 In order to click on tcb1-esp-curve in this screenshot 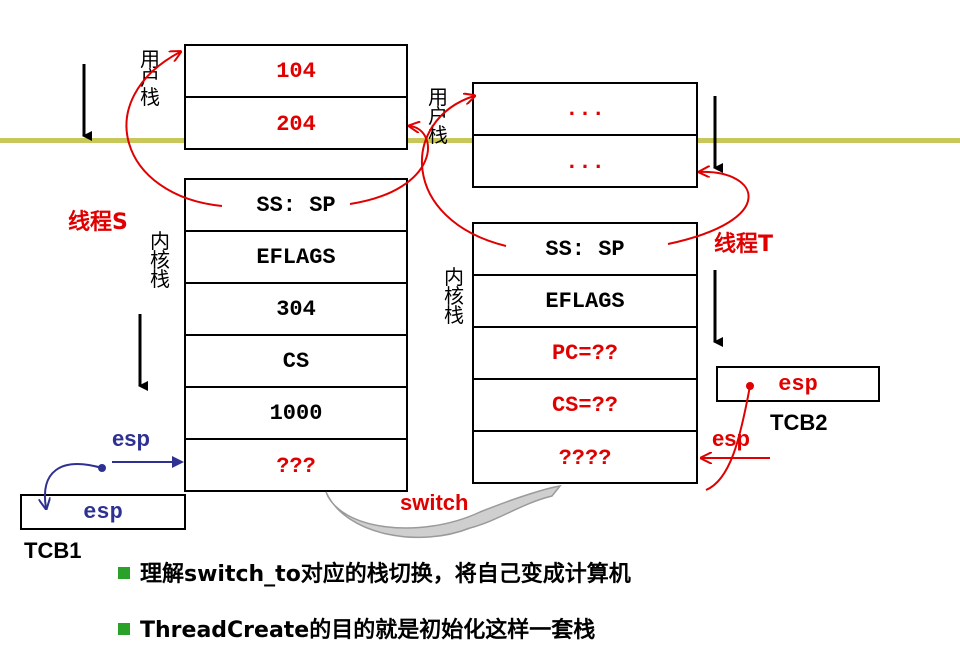, I will do `click(74, 485)`.